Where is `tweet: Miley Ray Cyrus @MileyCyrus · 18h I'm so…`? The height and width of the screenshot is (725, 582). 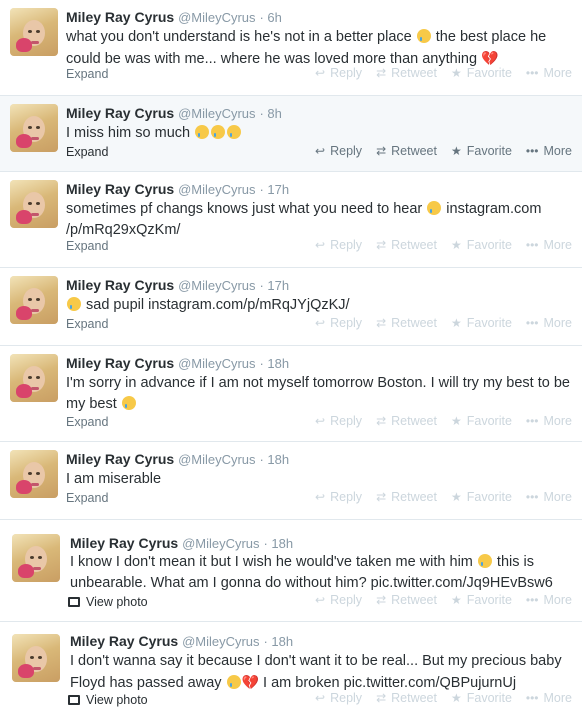
tweet: Miley Ray Cyrus @MileyCyrus · 18h I'm so… is located at coordinates (291, 394).